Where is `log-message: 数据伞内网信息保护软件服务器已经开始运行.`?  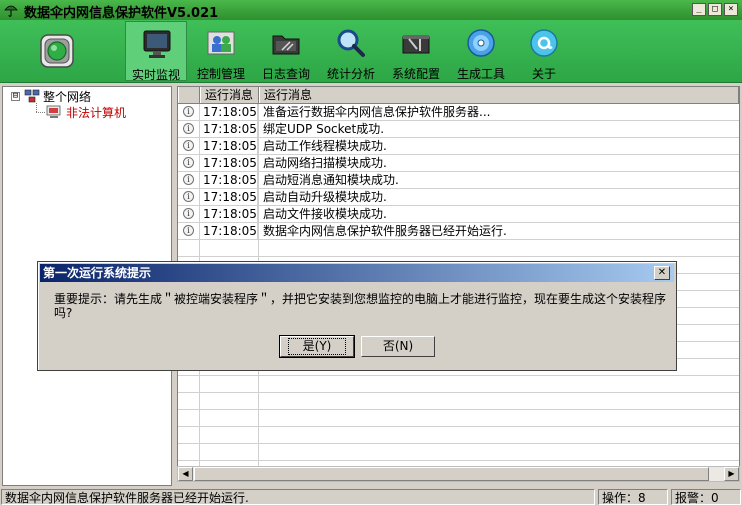 log-message: 数据伞内网信息保护软件服务器已经开始运行. is located at coordinates (385, 231).